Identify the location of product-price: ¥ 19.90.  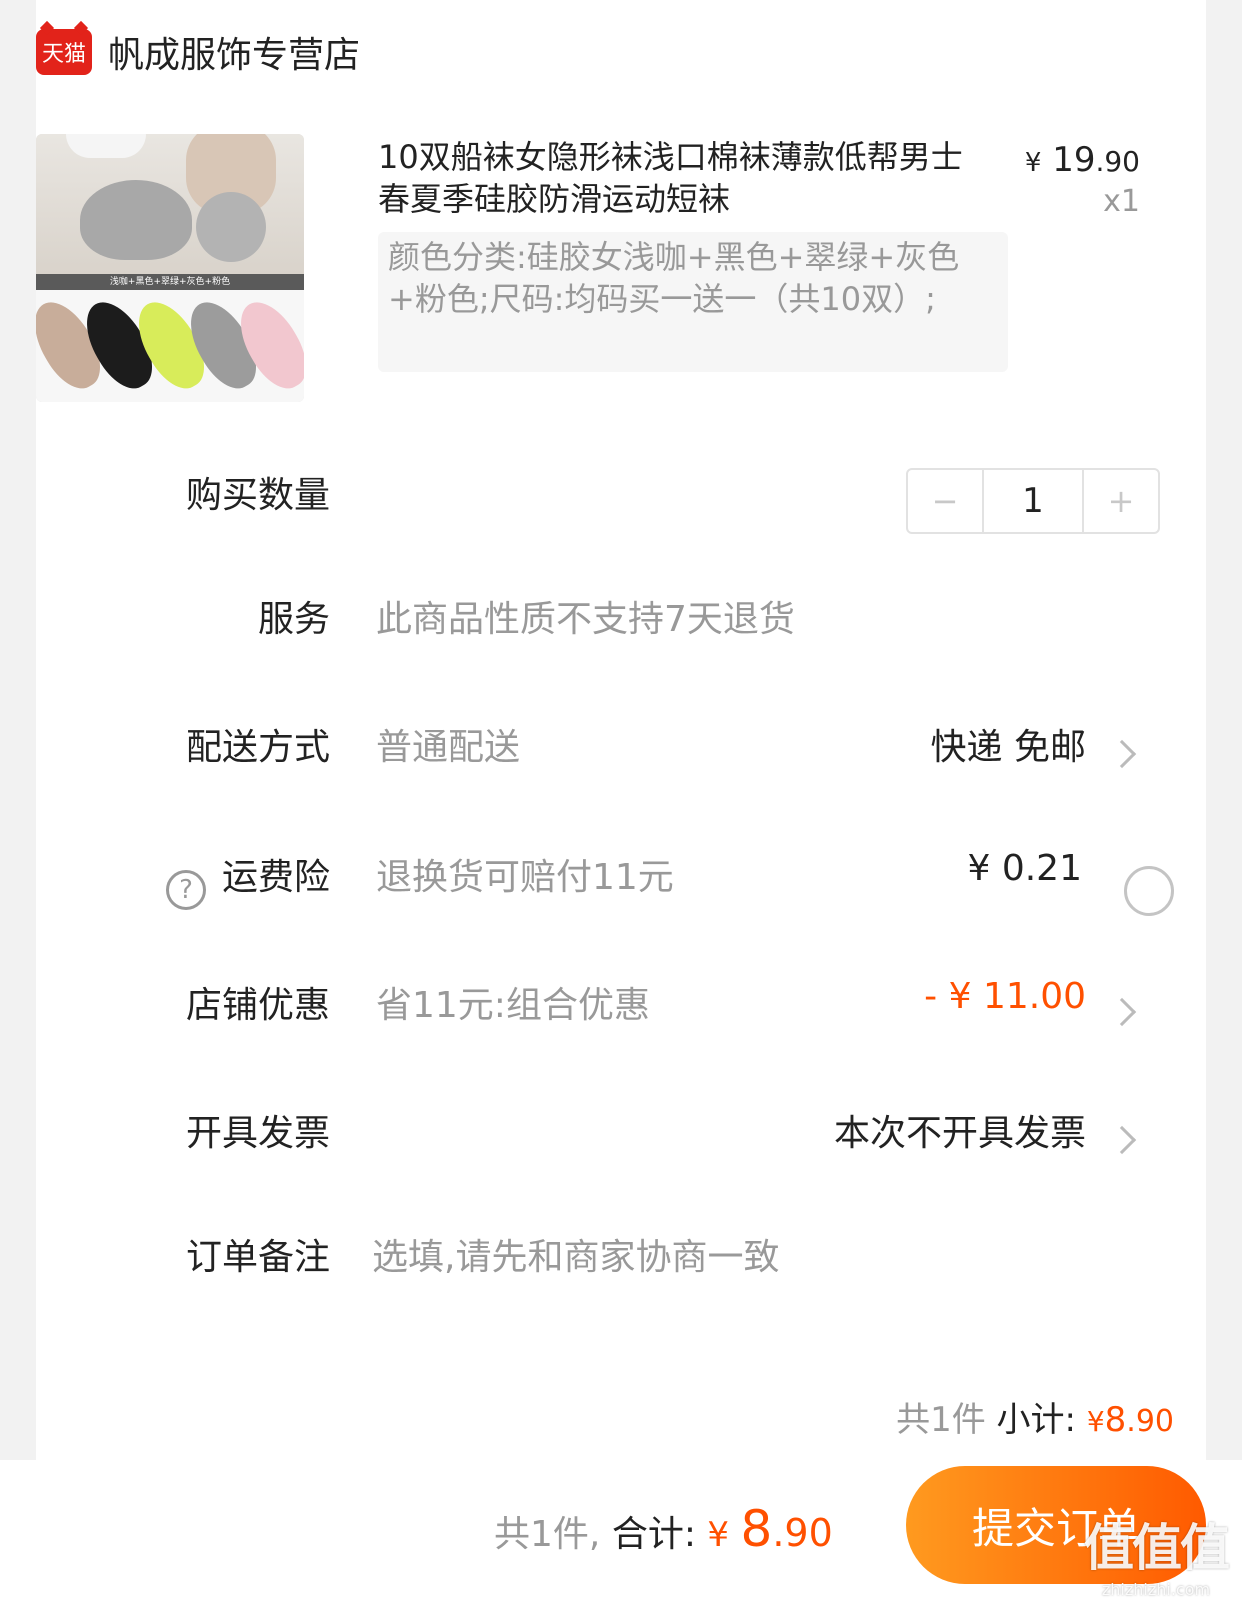
(1082, 160).